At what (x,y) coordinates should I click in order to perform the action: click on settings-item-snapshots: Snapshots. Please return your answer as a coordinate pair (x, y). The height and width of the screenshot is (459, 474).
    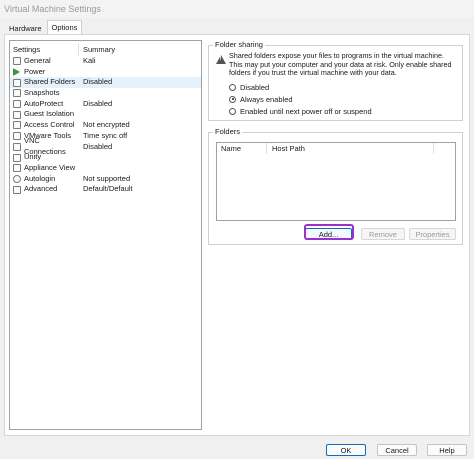
    Looking at the image, I should click on (105, 93).